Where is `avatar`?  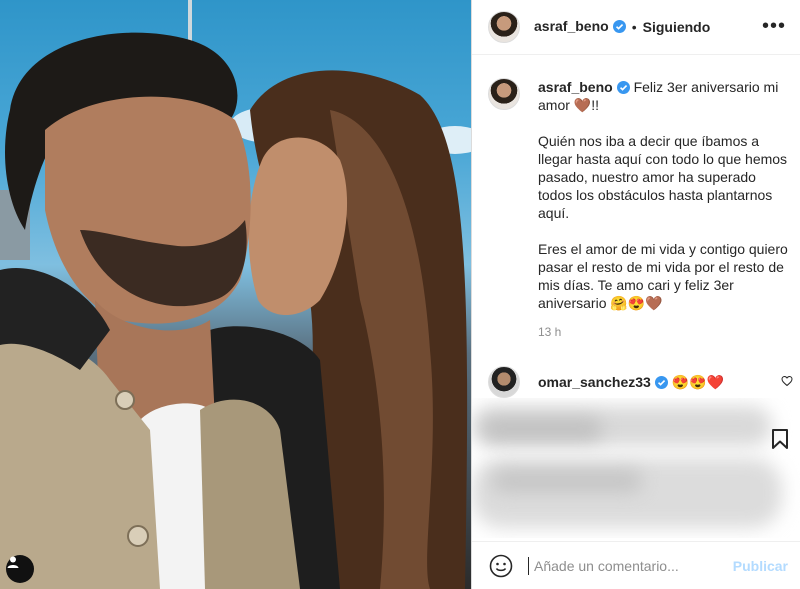
avatar is located at coordinates (504, 27).